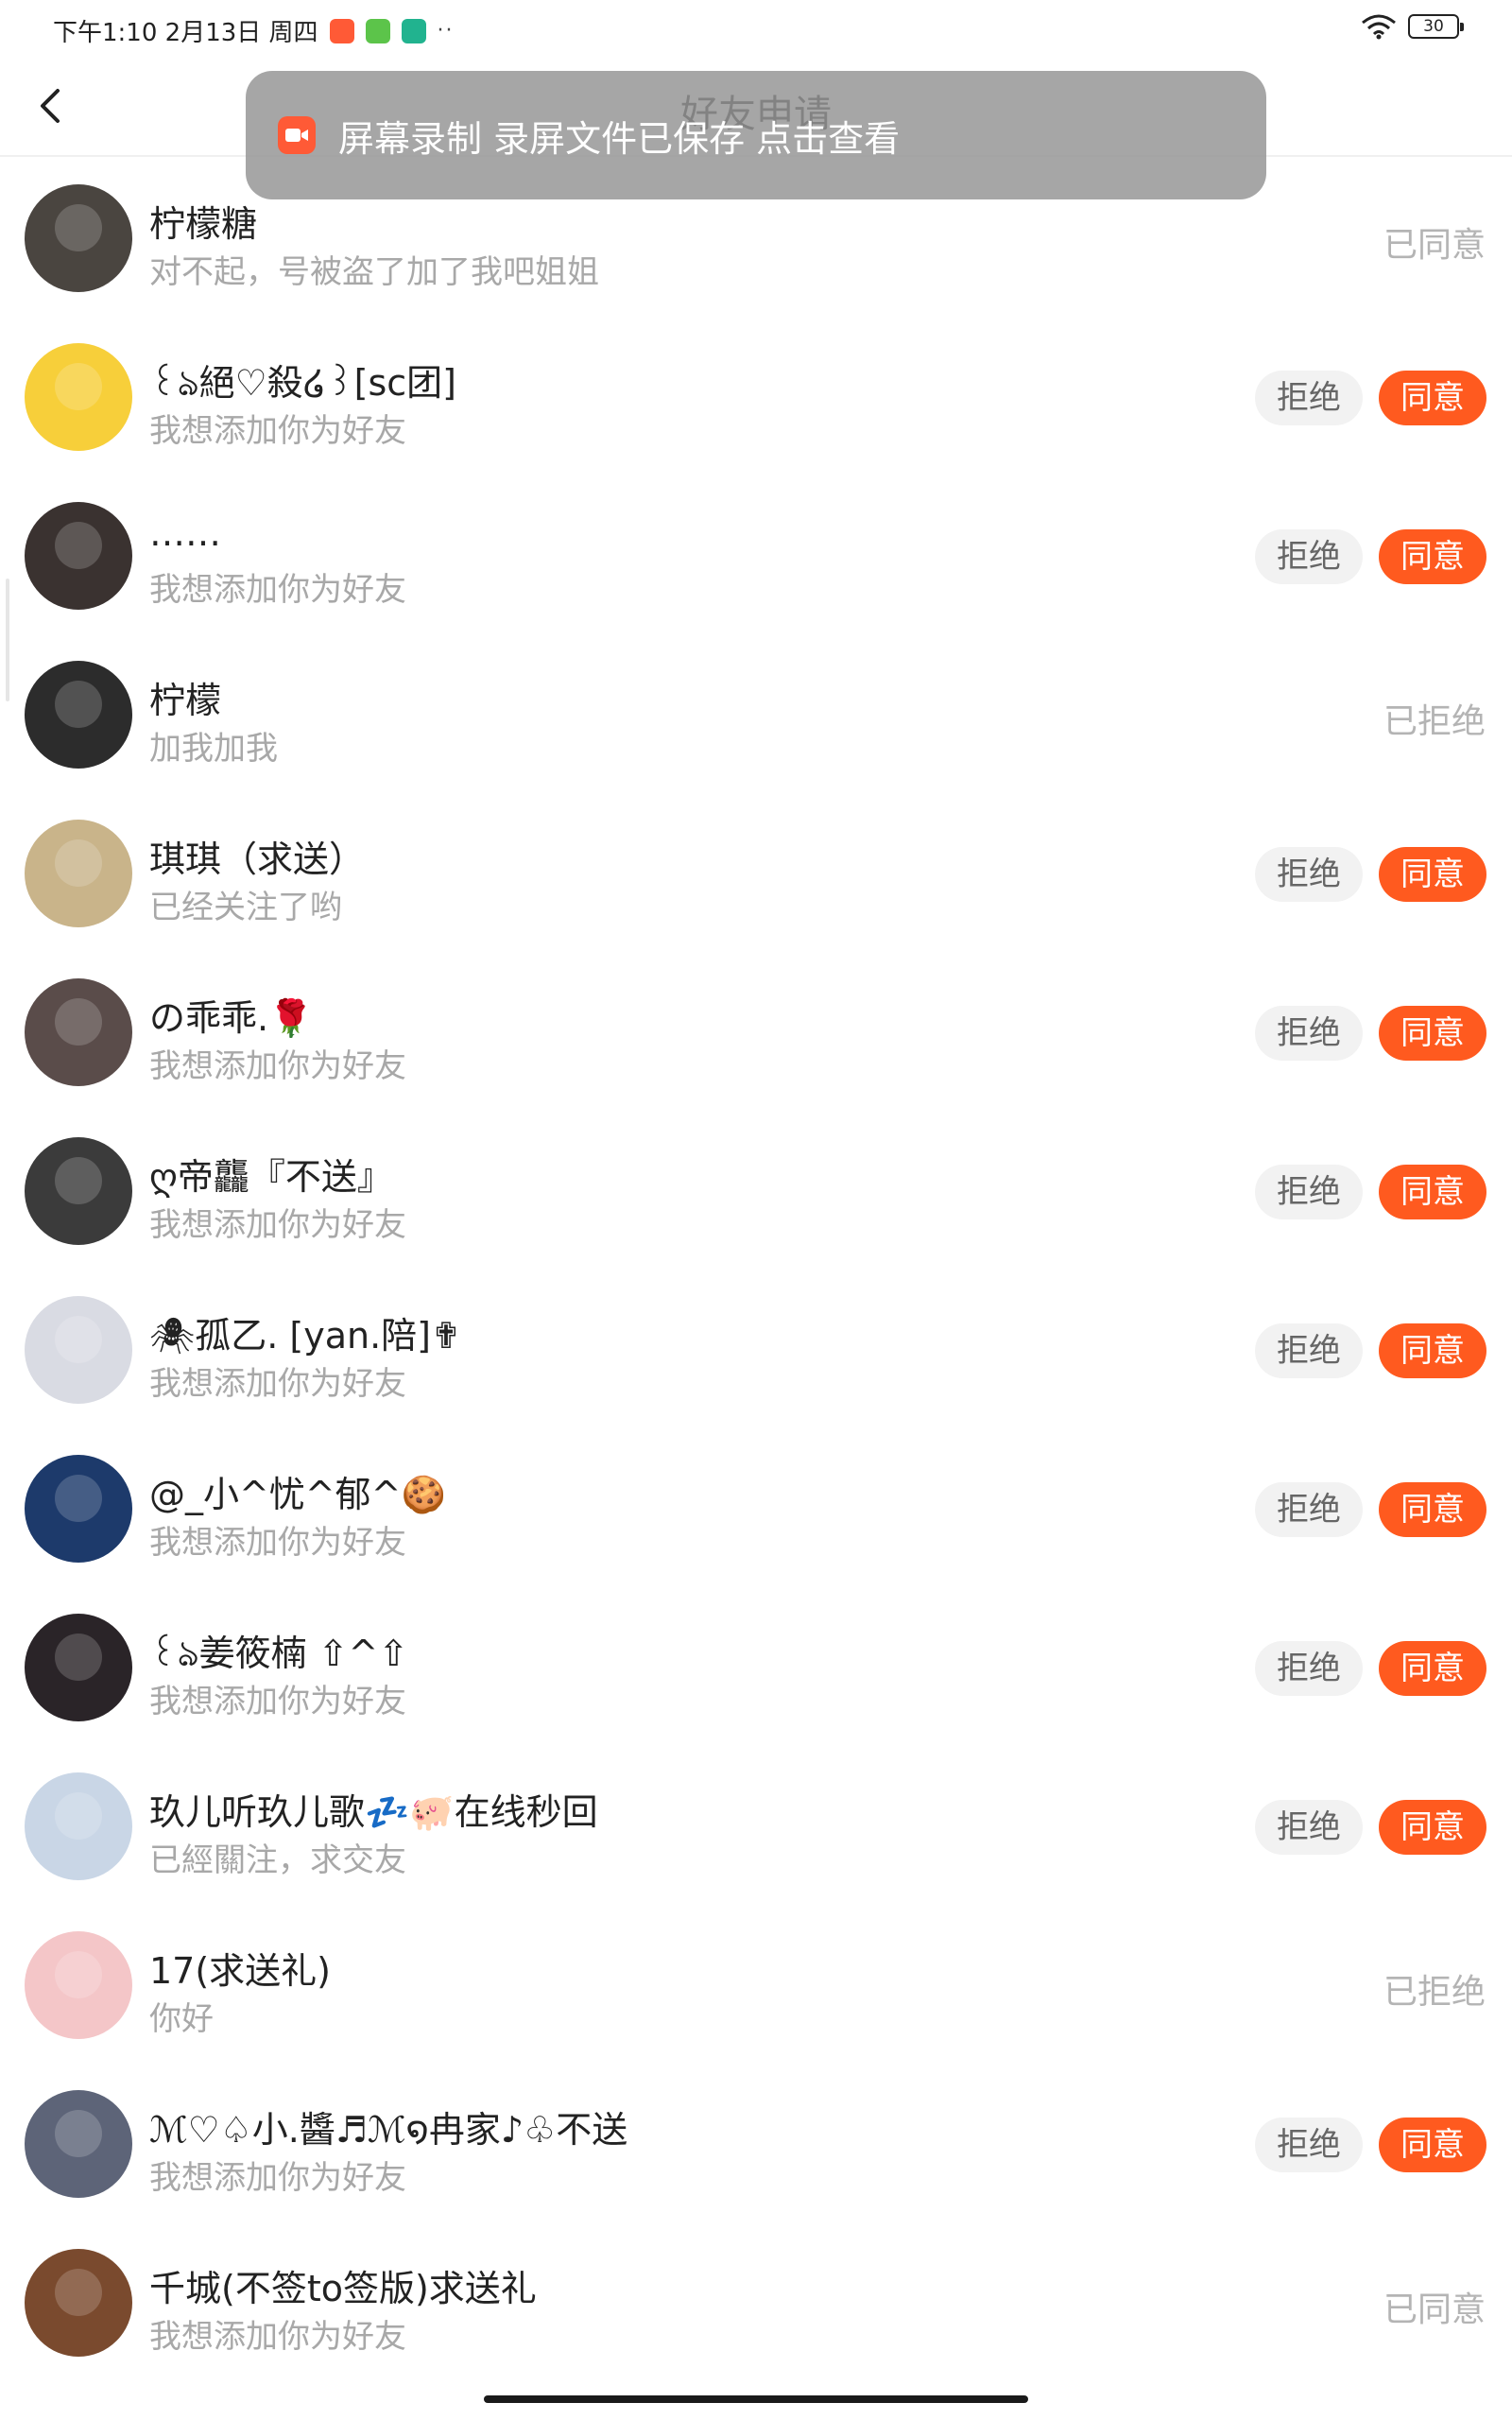  Describe the element at coordinates (271, 1177) in the screenshot. I see `requester-name: ღ帝龘『不送』` at that location.